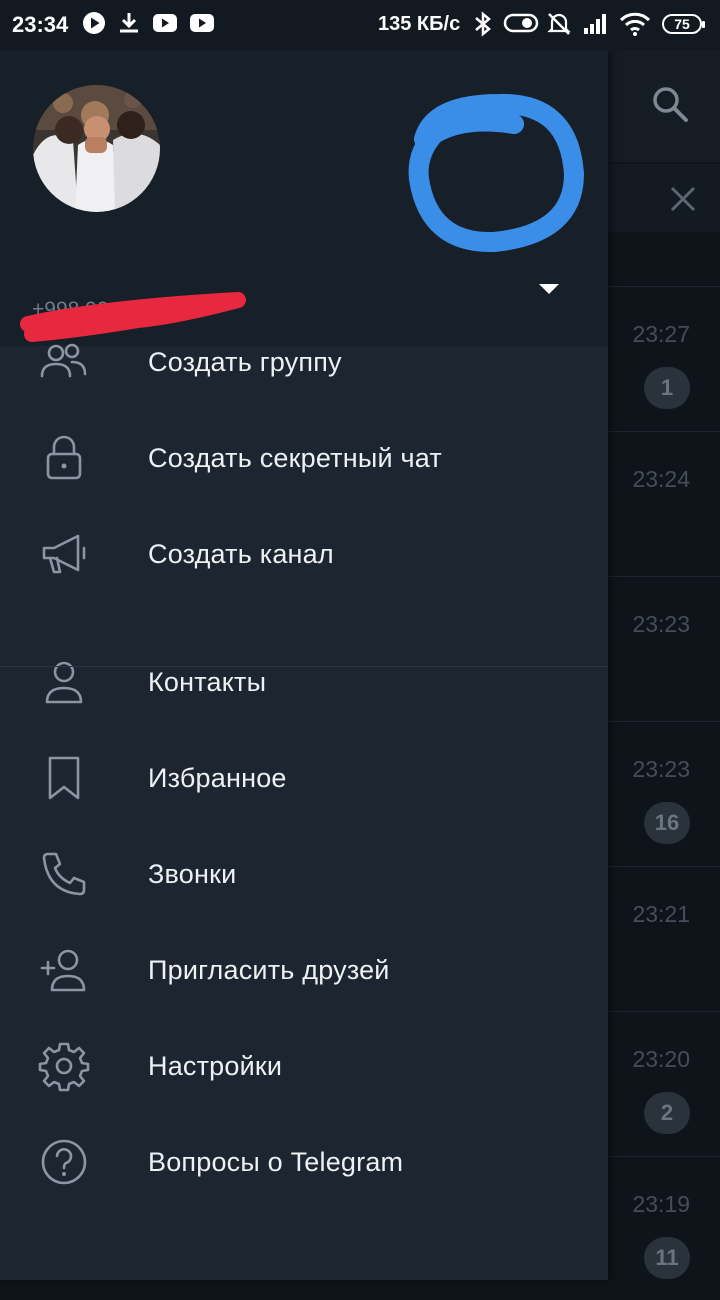 This screenshot has height=1300, width=720. What do you see at coordinates (667, 823) in the screenshot?
I see `unread-badge: 16` at bounding box center [667, 823].